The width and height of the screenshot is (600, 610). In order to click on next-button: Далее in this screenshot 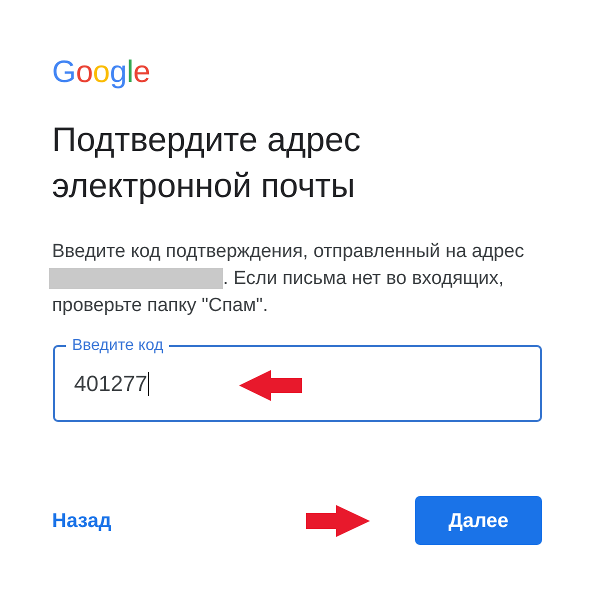, I will do `click(478, 520)`.